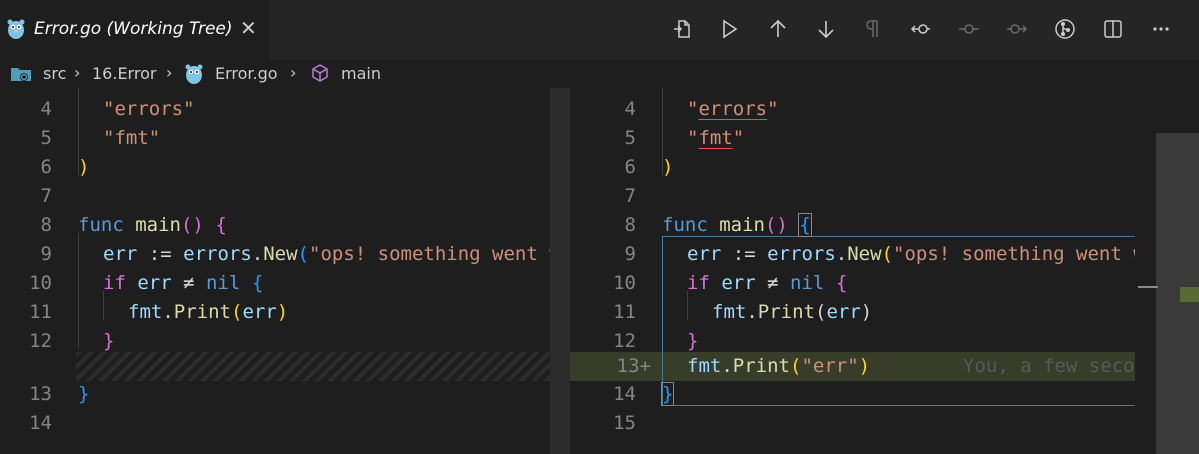  I want to click on bracket: {, so click(841, 283).